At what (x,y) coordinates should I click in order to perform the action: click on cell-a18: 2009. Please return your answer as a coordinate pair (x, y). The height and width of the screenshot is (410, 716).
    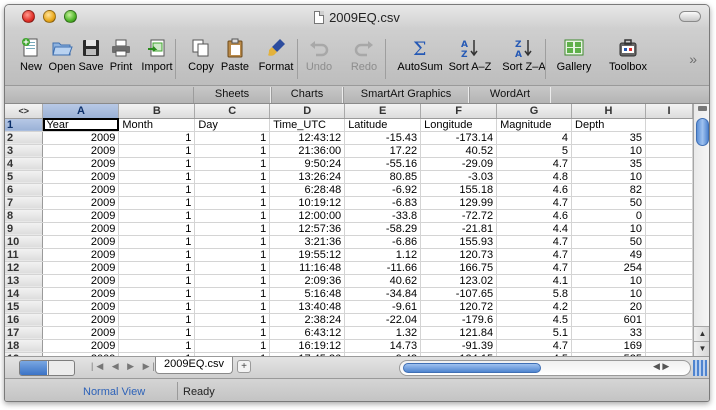
    Looking at the image, I should click on (81, 346).